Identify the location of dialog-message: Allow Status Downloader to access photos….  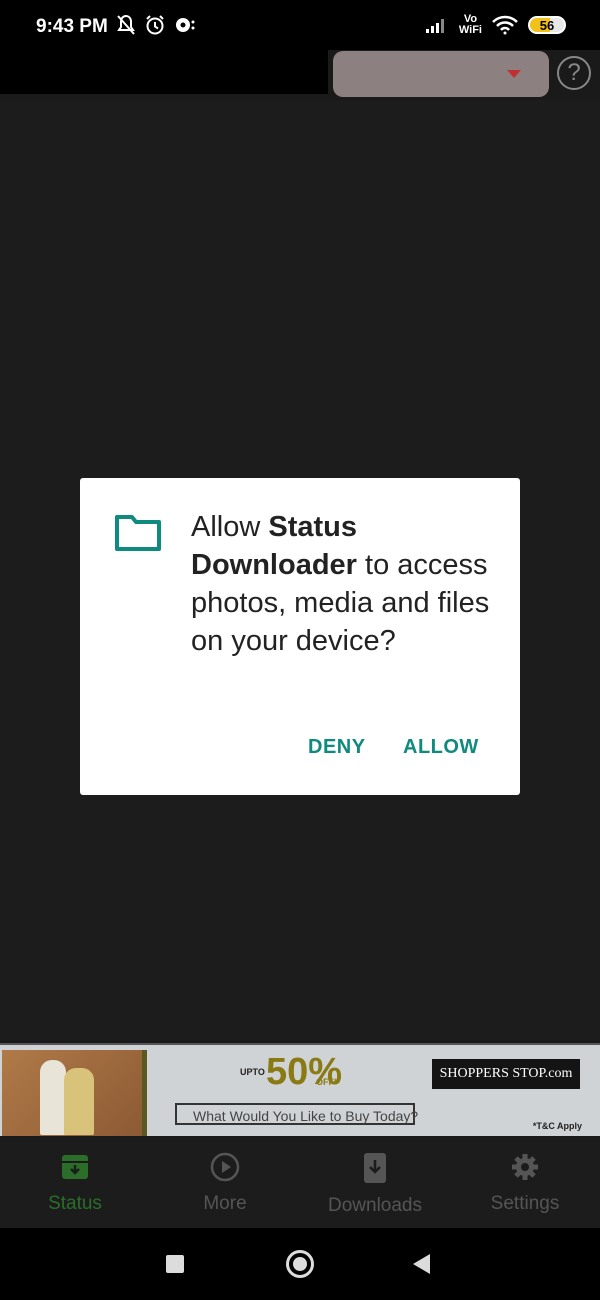
(341, 584).